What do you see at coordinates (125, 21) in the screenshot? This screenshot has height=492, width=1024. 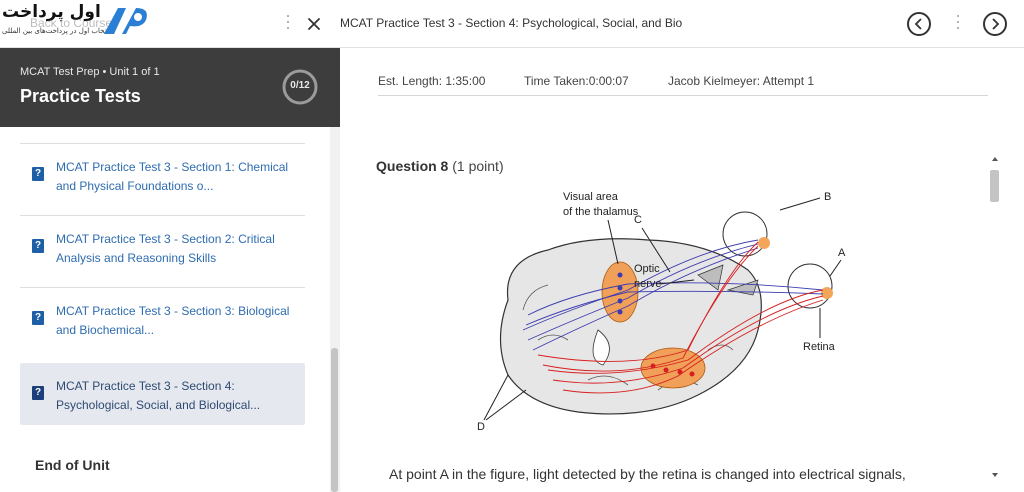 I see `logo-mark-icon` at bounding box center [125, 21].